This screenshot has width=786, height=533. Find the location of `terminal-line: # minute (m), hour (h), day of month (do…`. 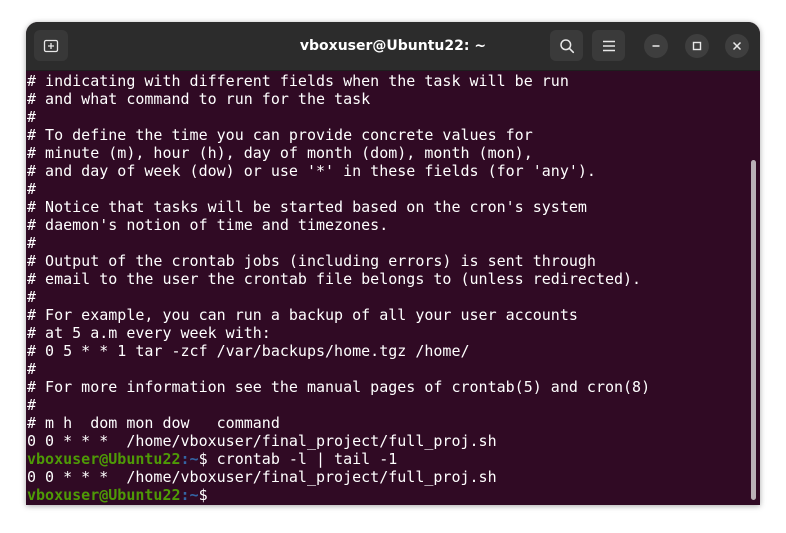

terminal-line: # minute (m), hour (h), day of month (do… is located at coordinates (280, 153).